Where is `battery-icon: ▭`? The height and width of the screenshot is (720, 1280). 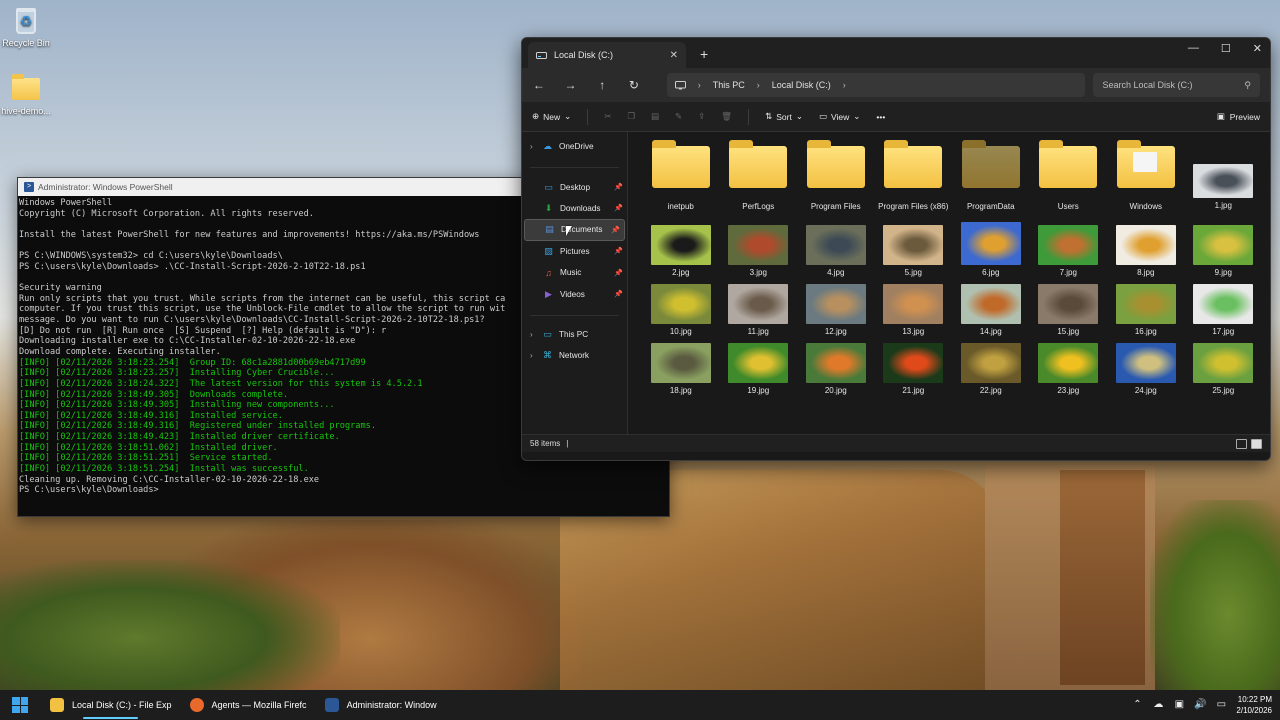
battery-icon: ▭ is located at coordinates (1221, 705).